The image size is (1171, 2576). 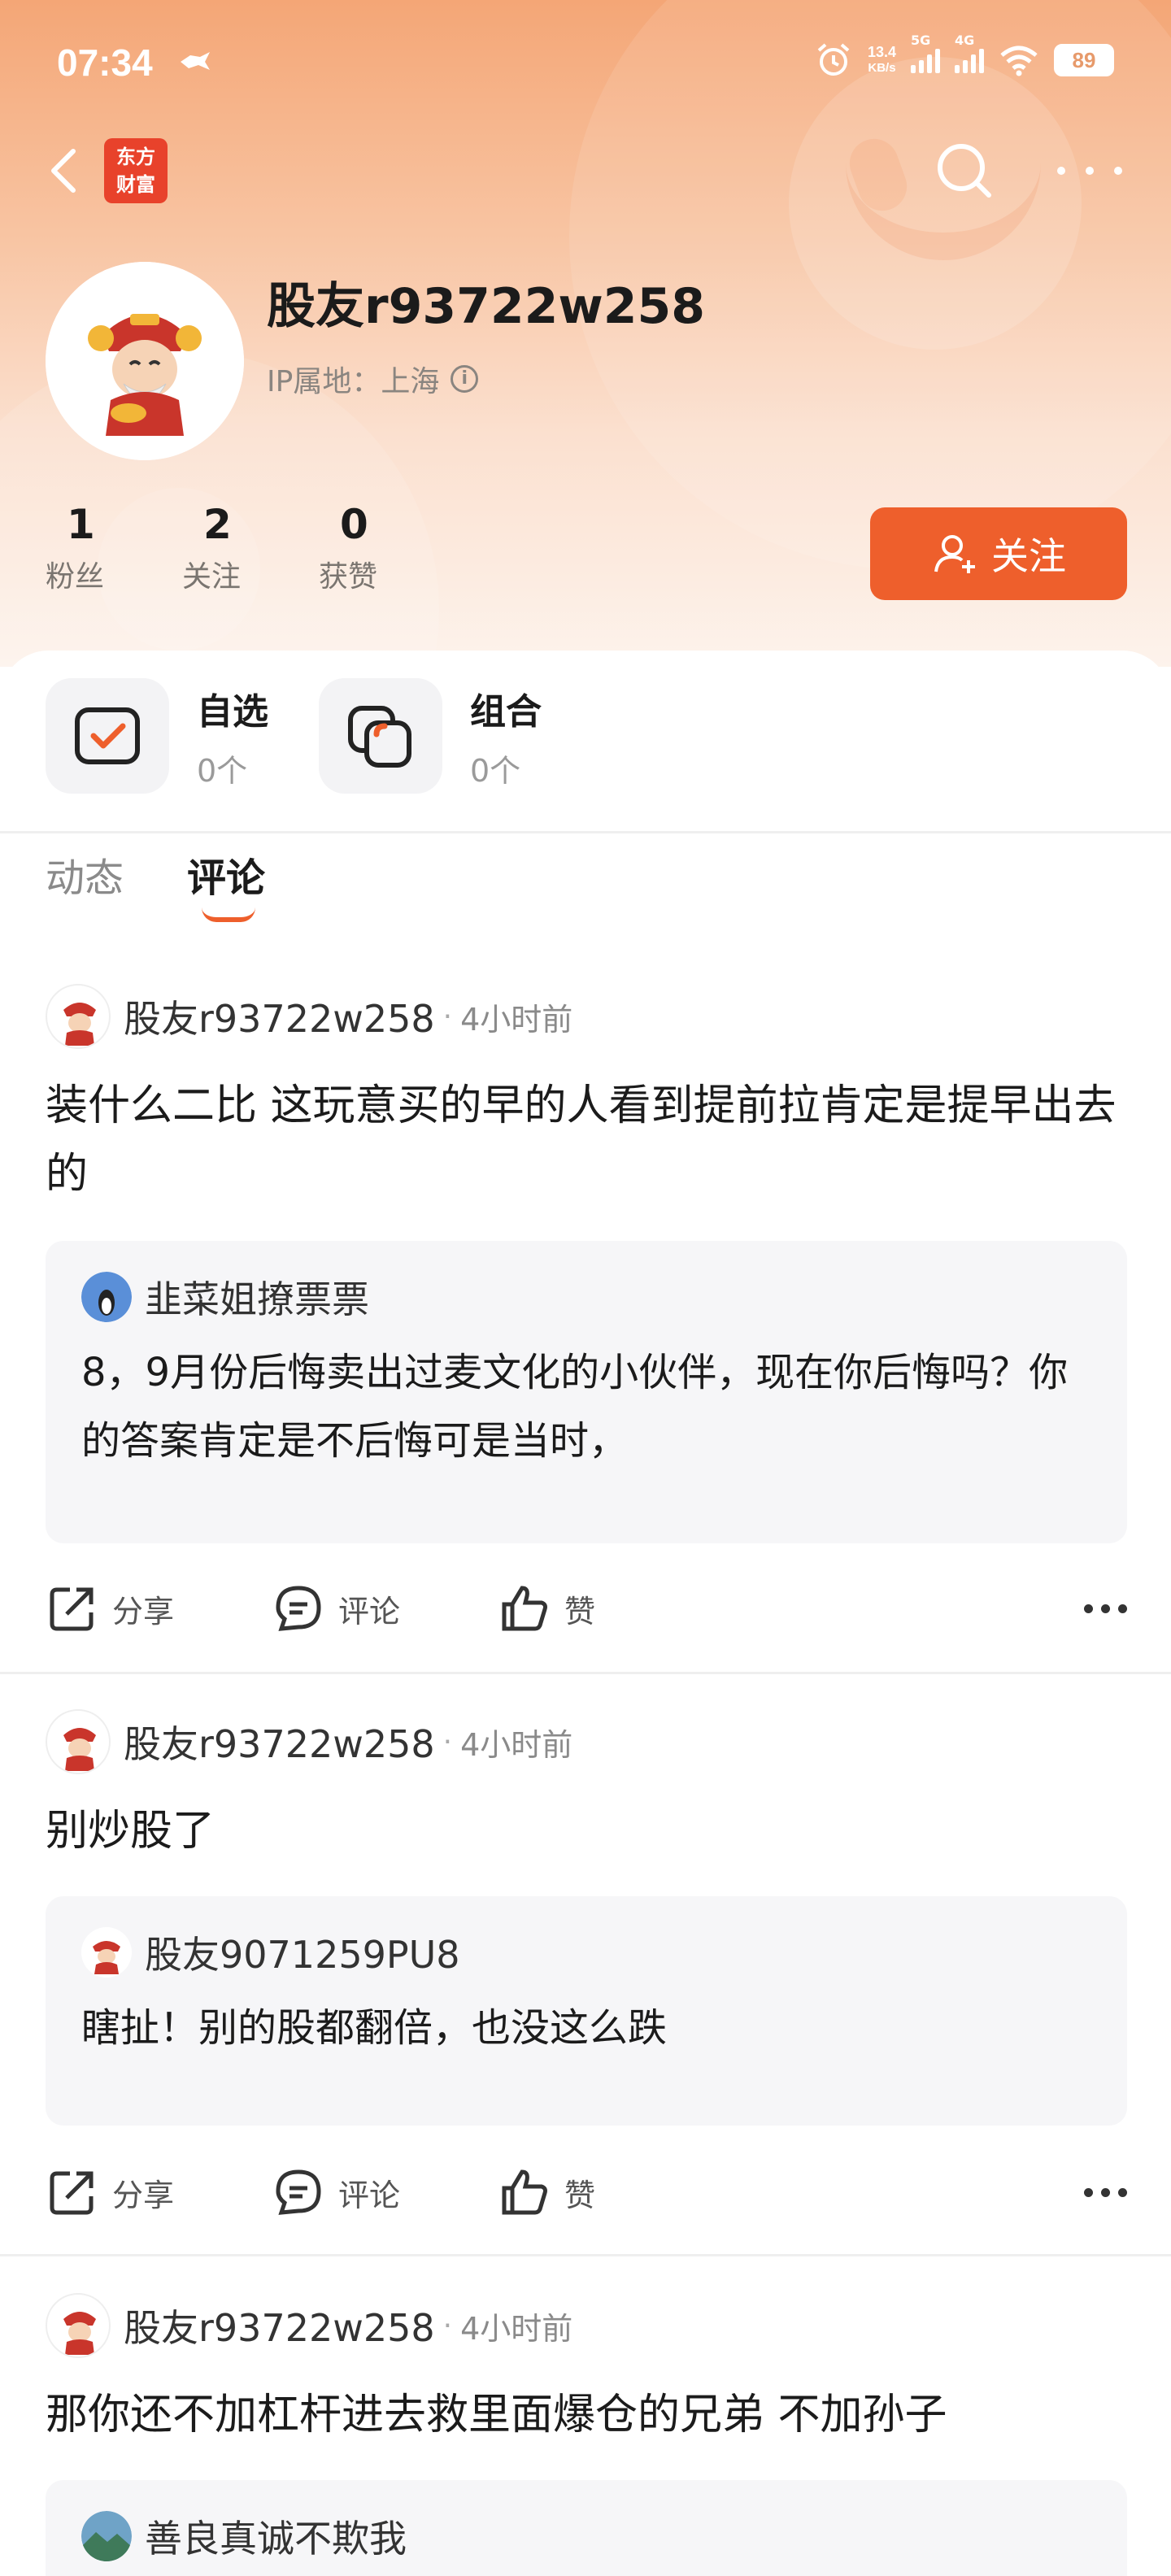 What do you see at coordinates (229, 915) in the screenshot?
I see `active-tab-indicator` at bounding box center [229, 915].